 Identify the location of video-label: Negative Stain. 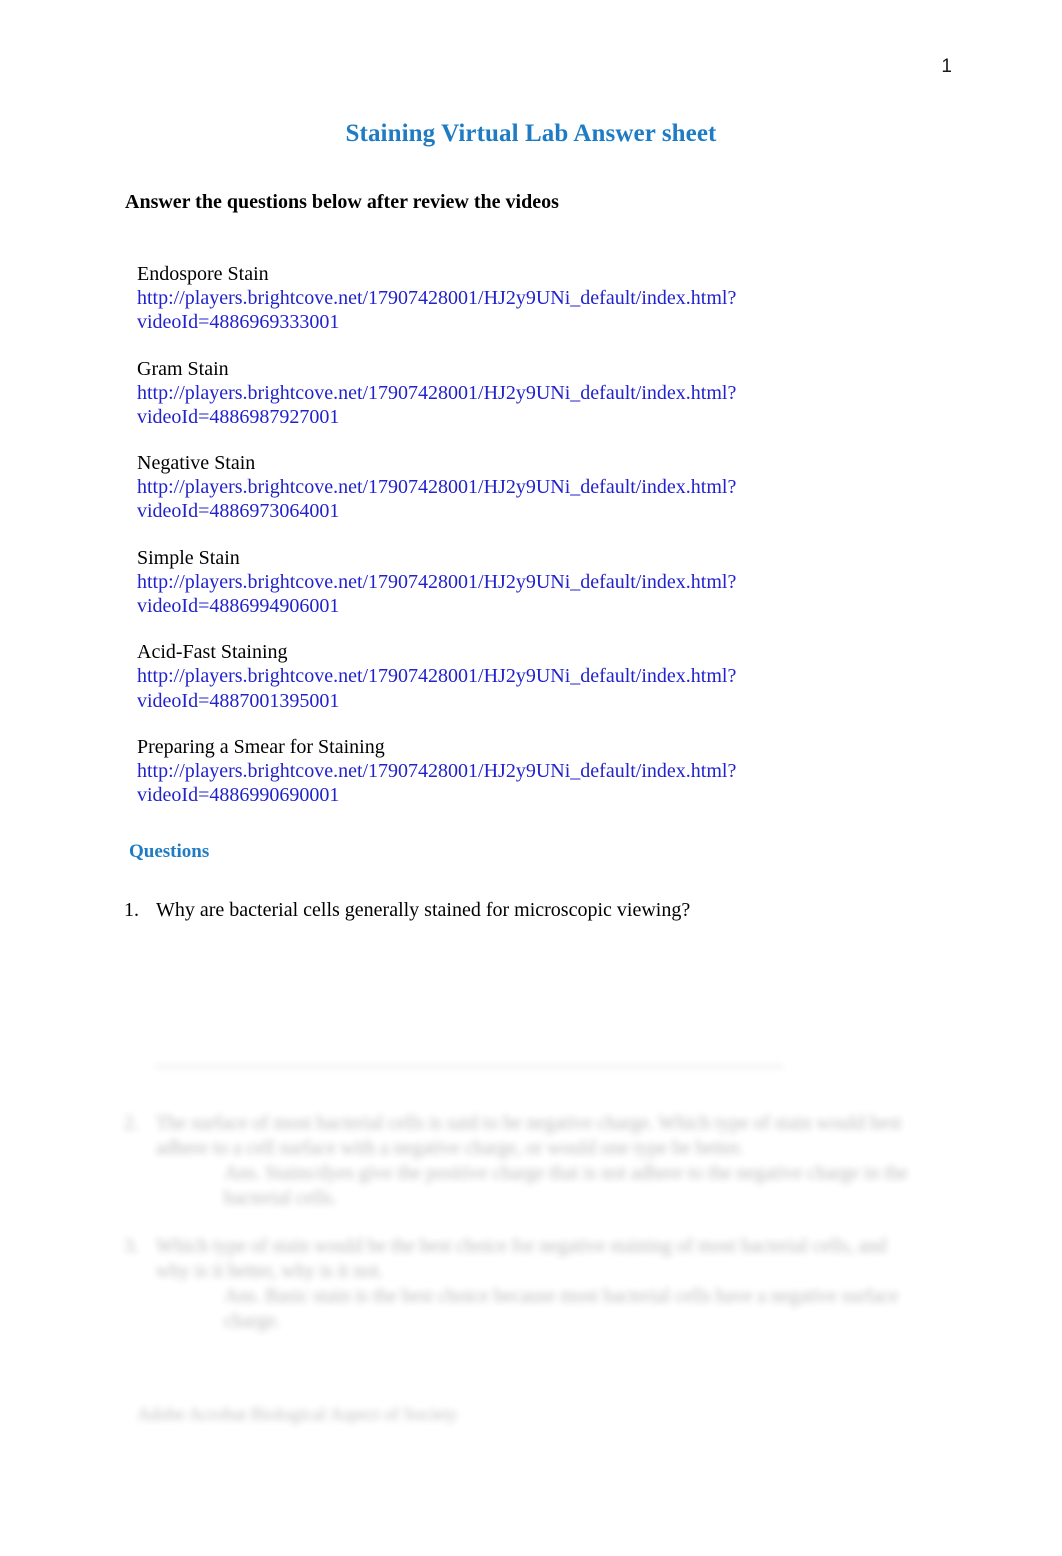
(196, 463).